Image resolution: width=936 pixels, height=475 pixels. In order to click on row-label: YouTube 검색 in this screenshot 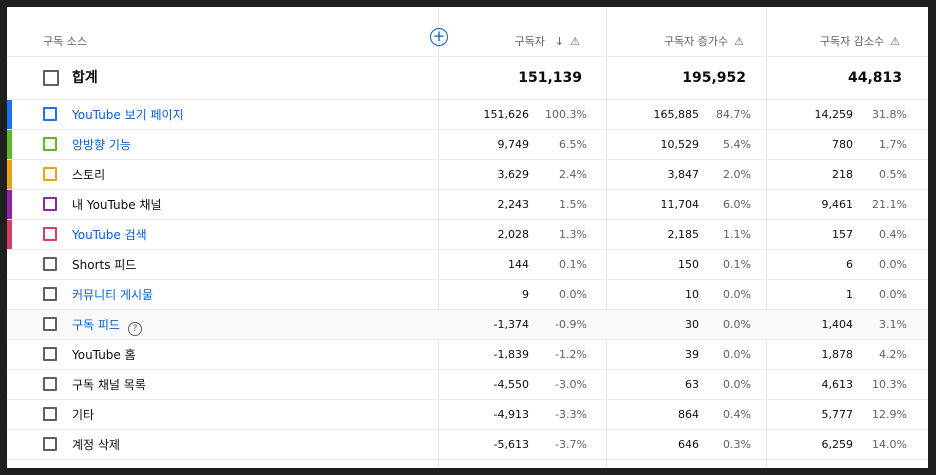, I will do `click(109, 235)`.